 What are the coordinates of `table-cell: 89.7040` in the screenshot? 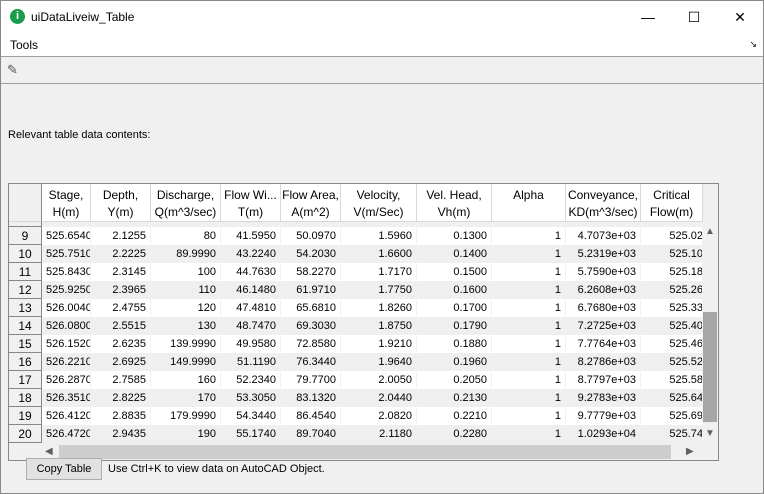 It's located at (311, 434).